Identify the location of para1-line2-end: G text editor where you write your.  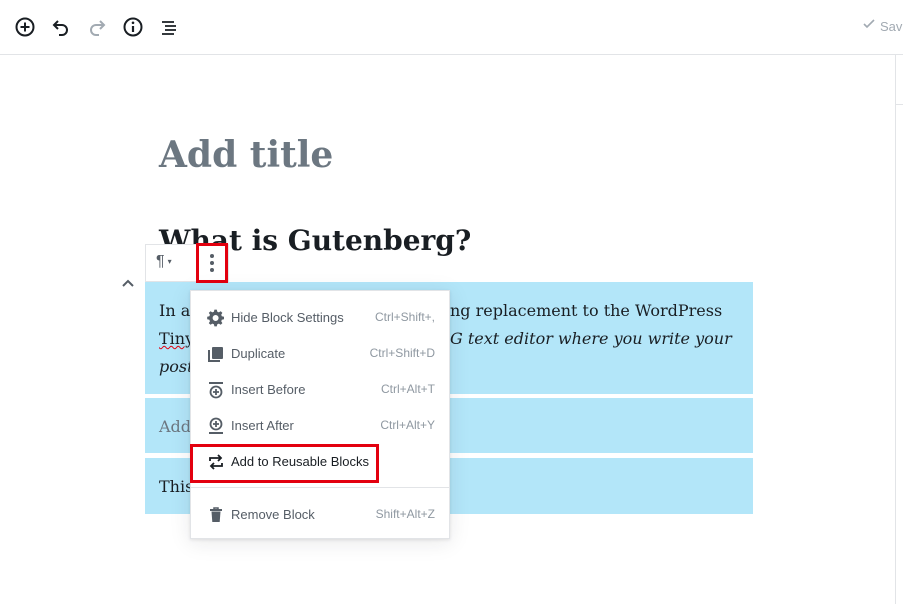
(591, 338).